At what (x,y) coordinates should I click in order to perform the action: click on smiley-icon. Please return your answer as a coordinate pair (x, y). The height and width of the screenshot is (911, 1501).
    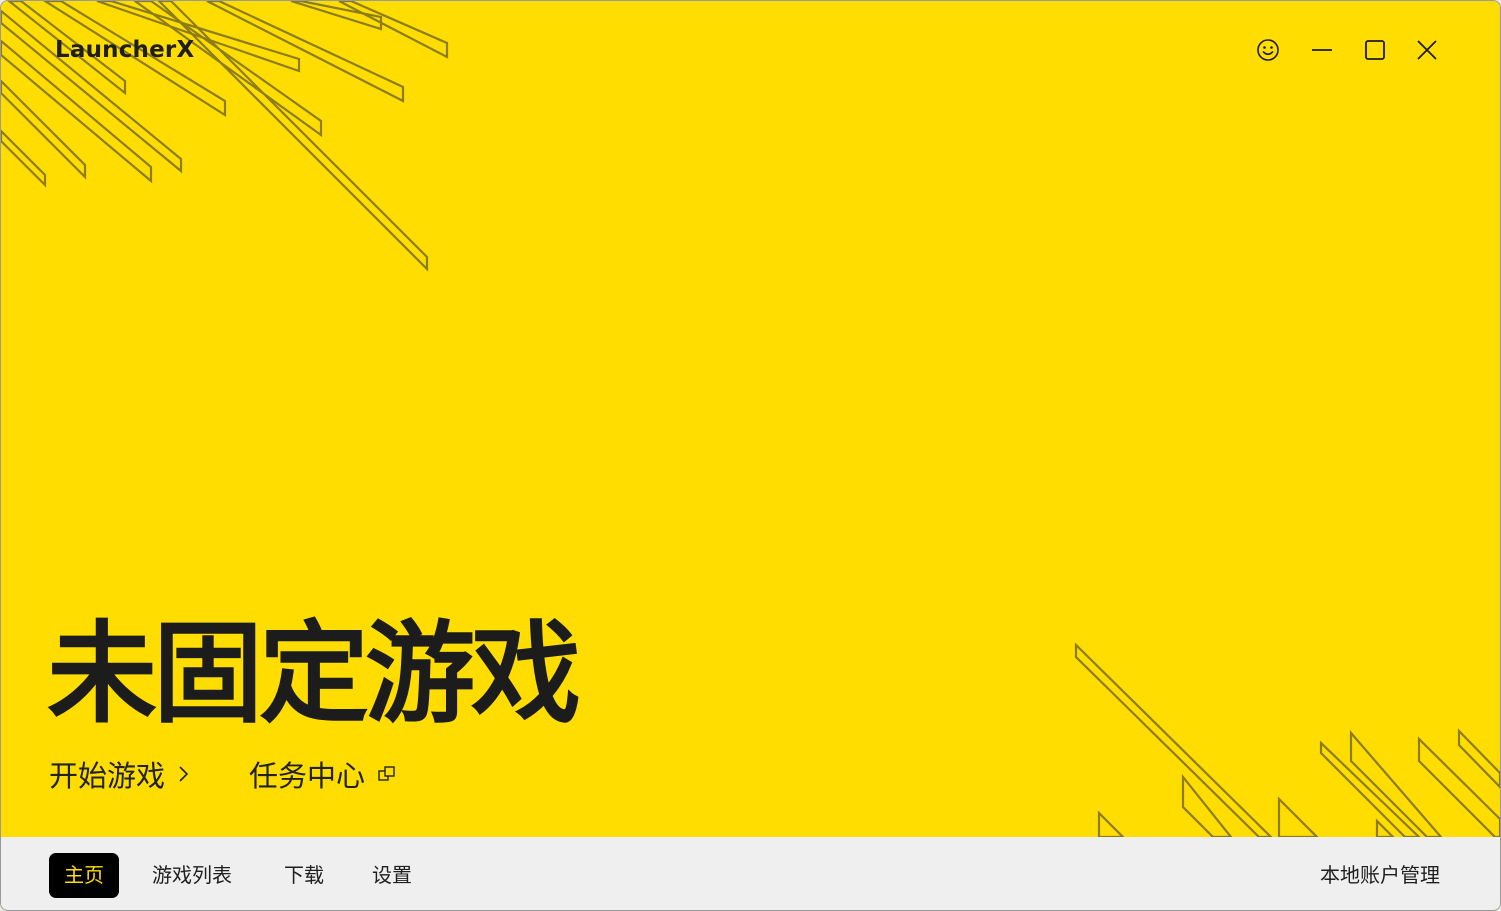
    Looking at the image, I should click on (1268, 50).